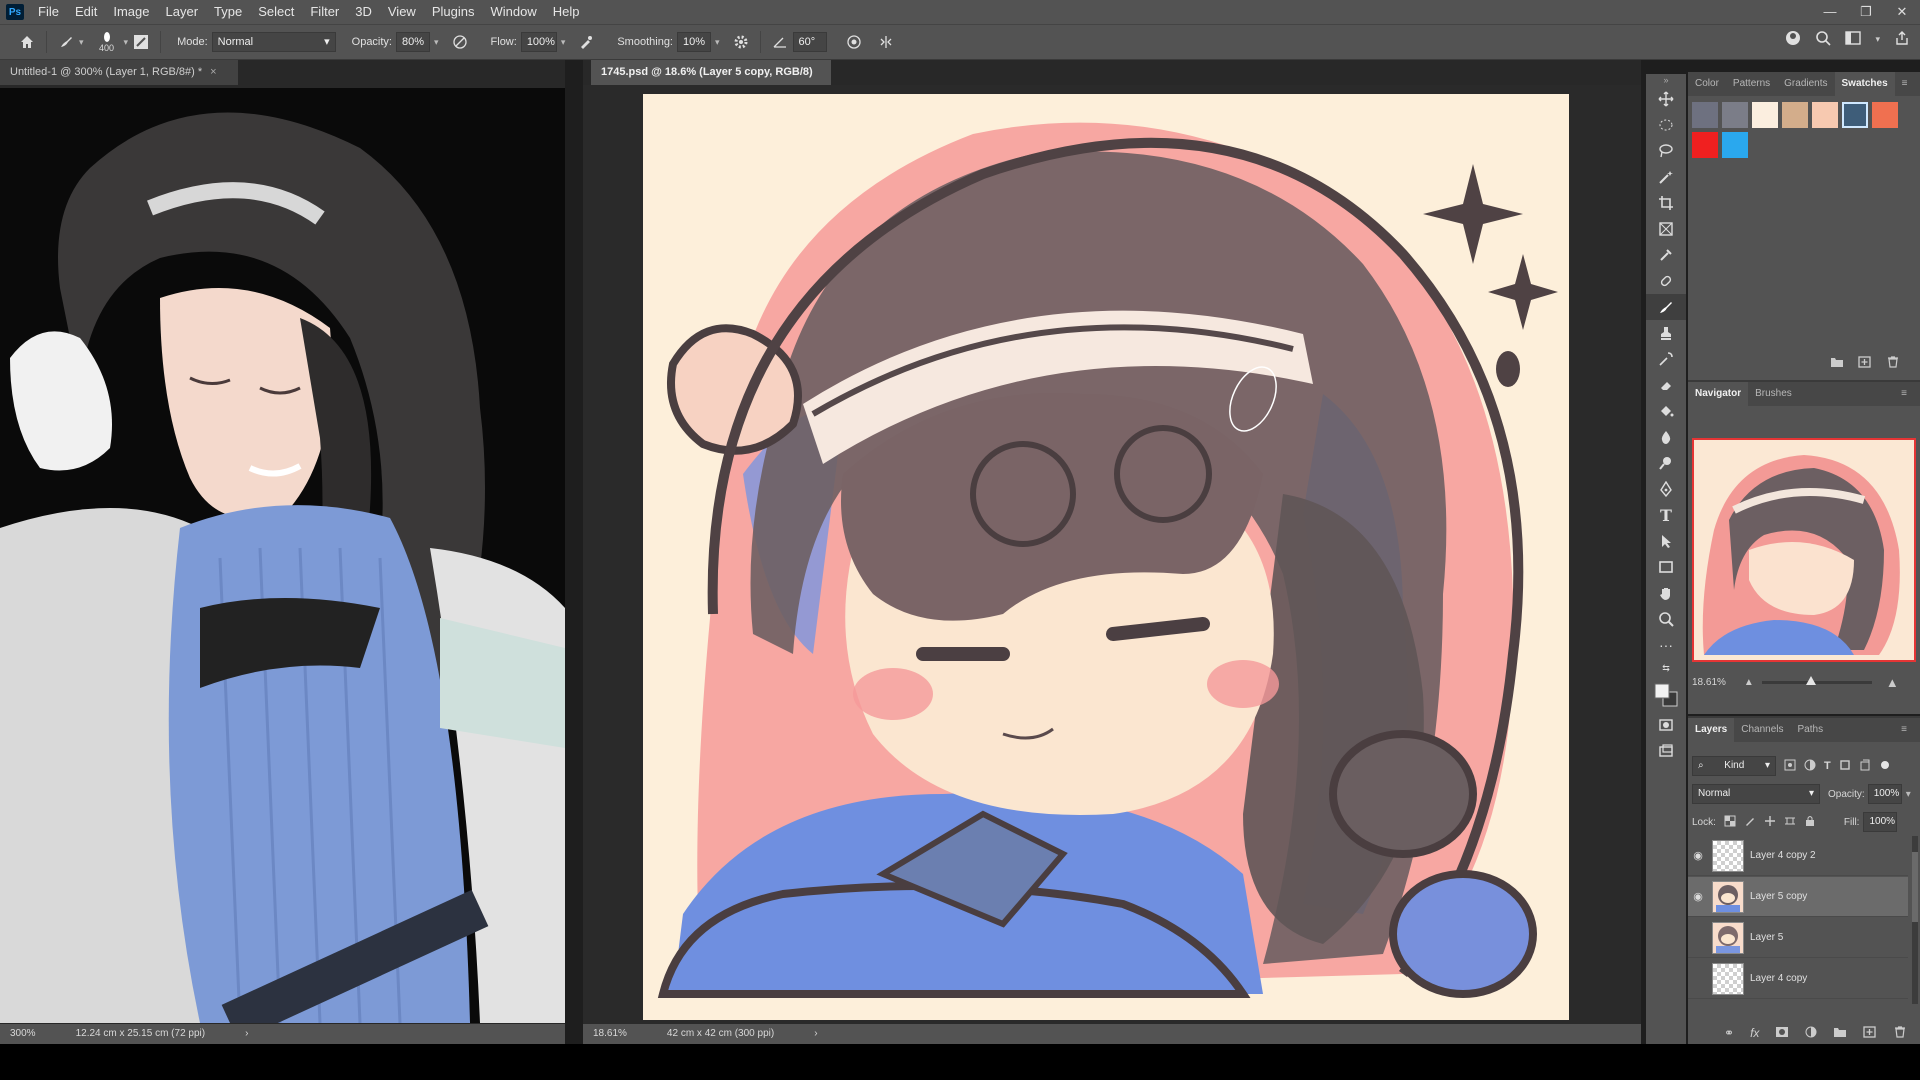 This screenshot has width=1920, height=1080. I want to click on marquee-tool-icon, so click(1666, 125).